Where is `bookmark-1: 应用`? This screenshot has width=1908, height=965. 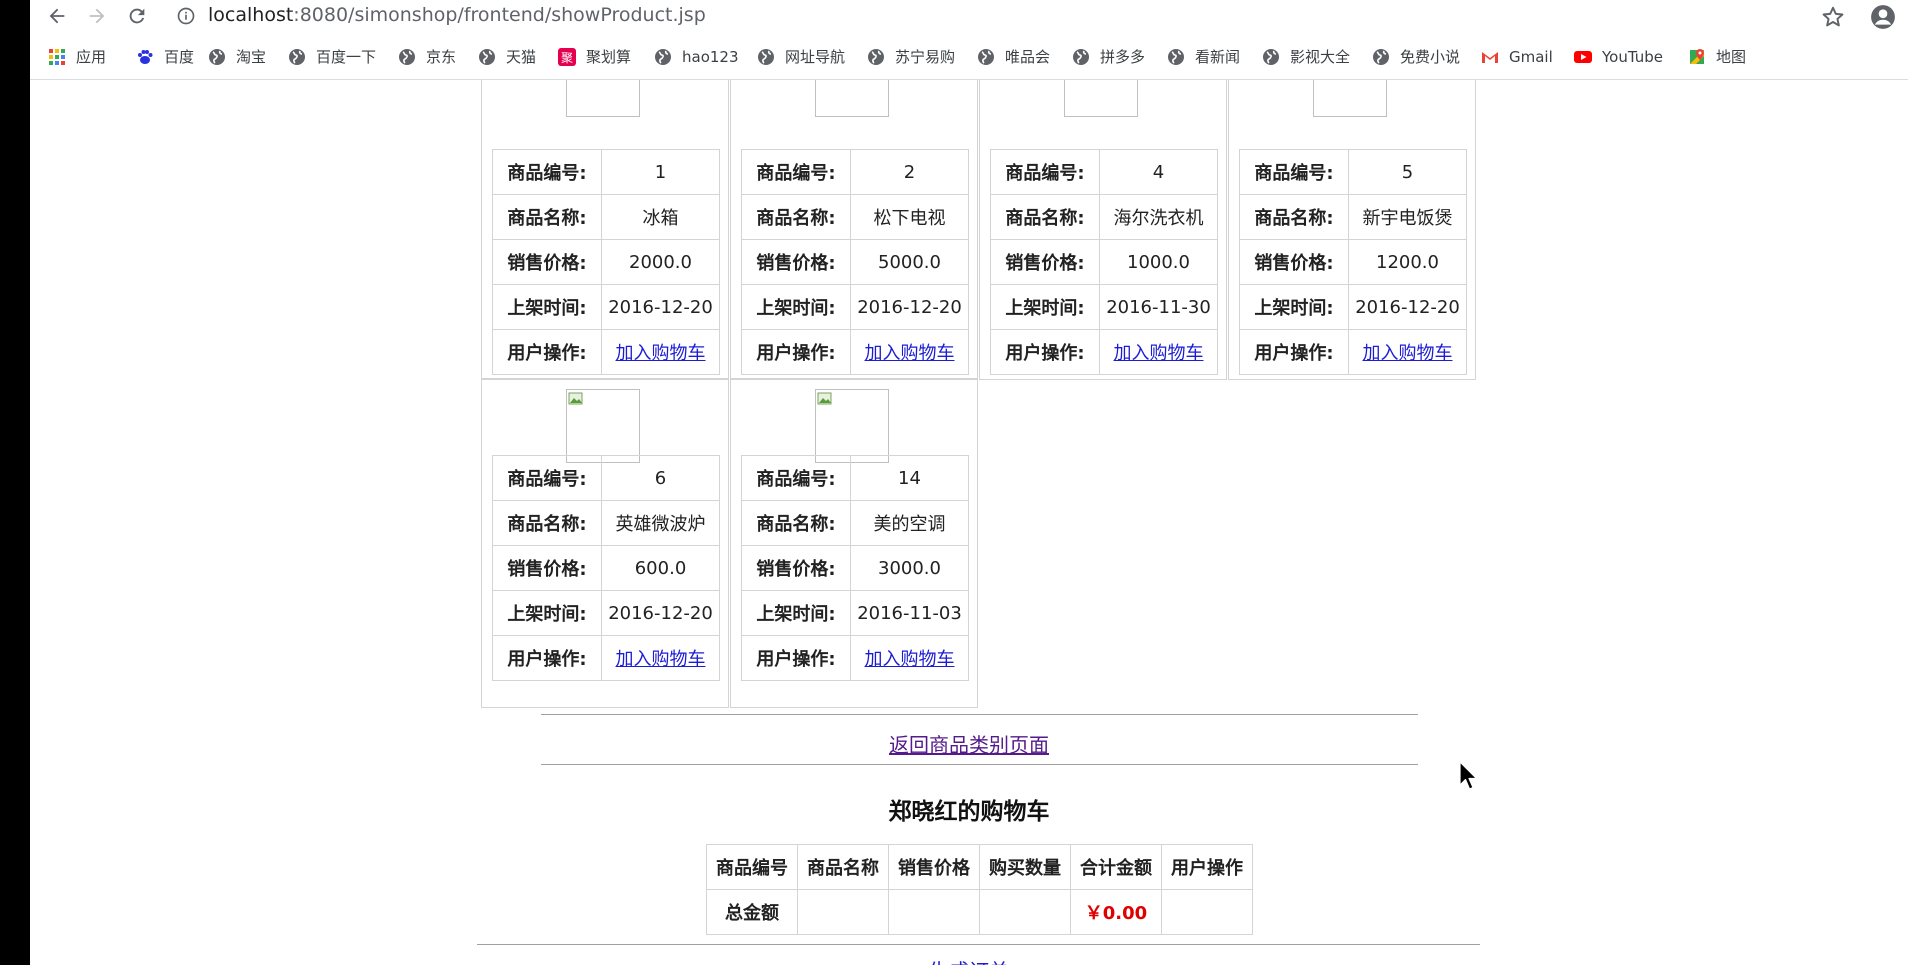
bookmark-1: 应用 is located at coordinates (77, 56).